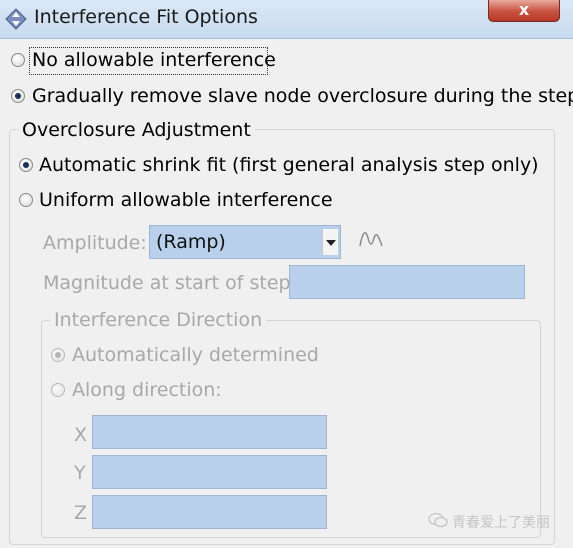 This screenshot has height=548, width=573. Describe the element at coordinates (18, 96) in the screenshot. I see `radio-gradually-remove-overclosure` at that location.